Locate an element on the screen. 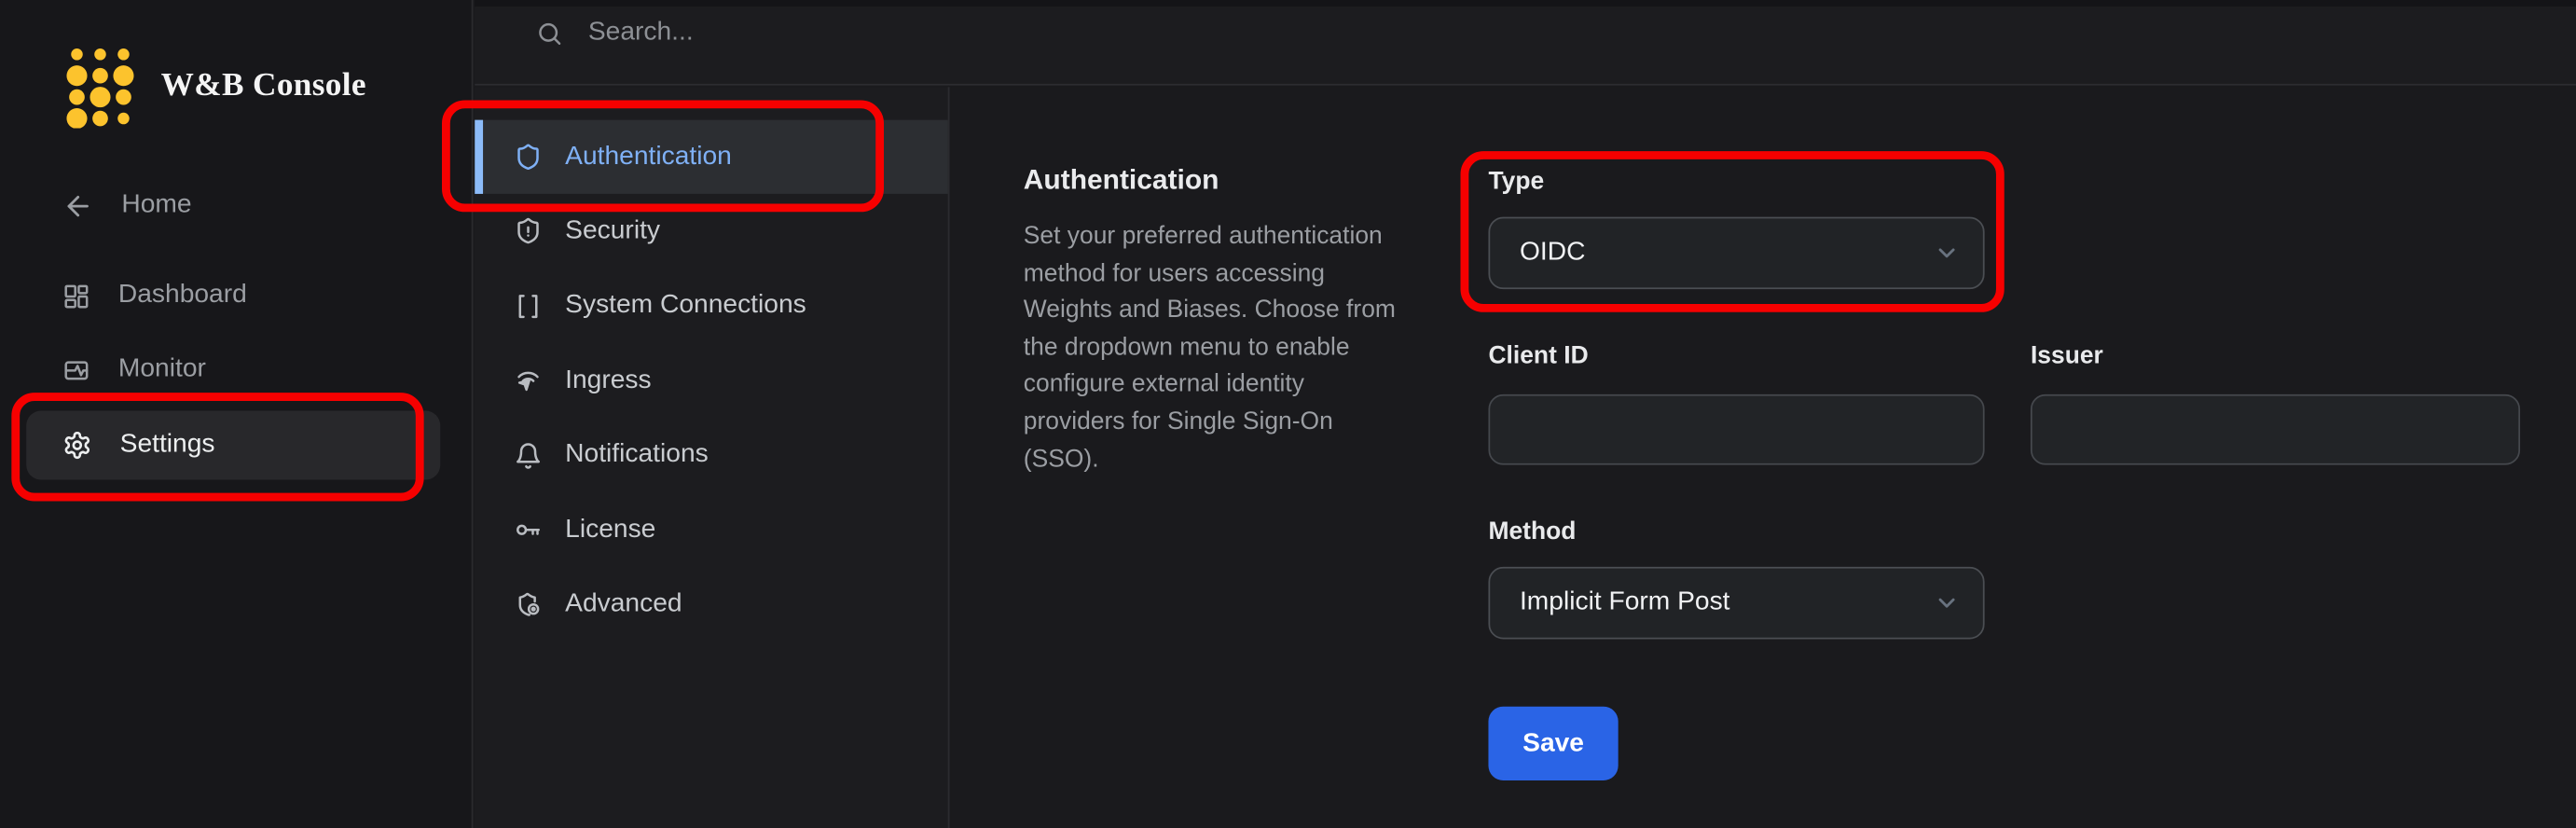 Image resolution: width=2576 pixels, height=828 pixels. search-bar is located at coordinates (889, 32).